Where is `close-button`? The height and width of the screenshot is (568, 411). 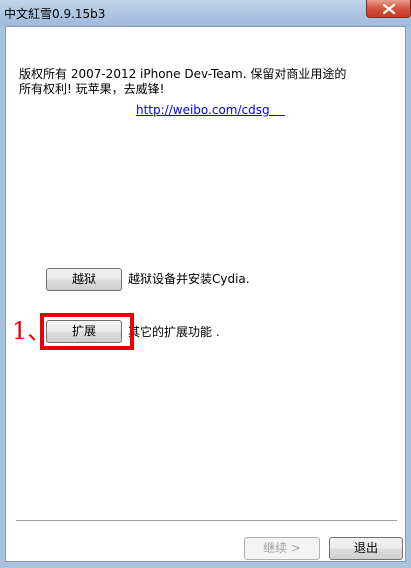 close-button is located at coordinates (388, 9).